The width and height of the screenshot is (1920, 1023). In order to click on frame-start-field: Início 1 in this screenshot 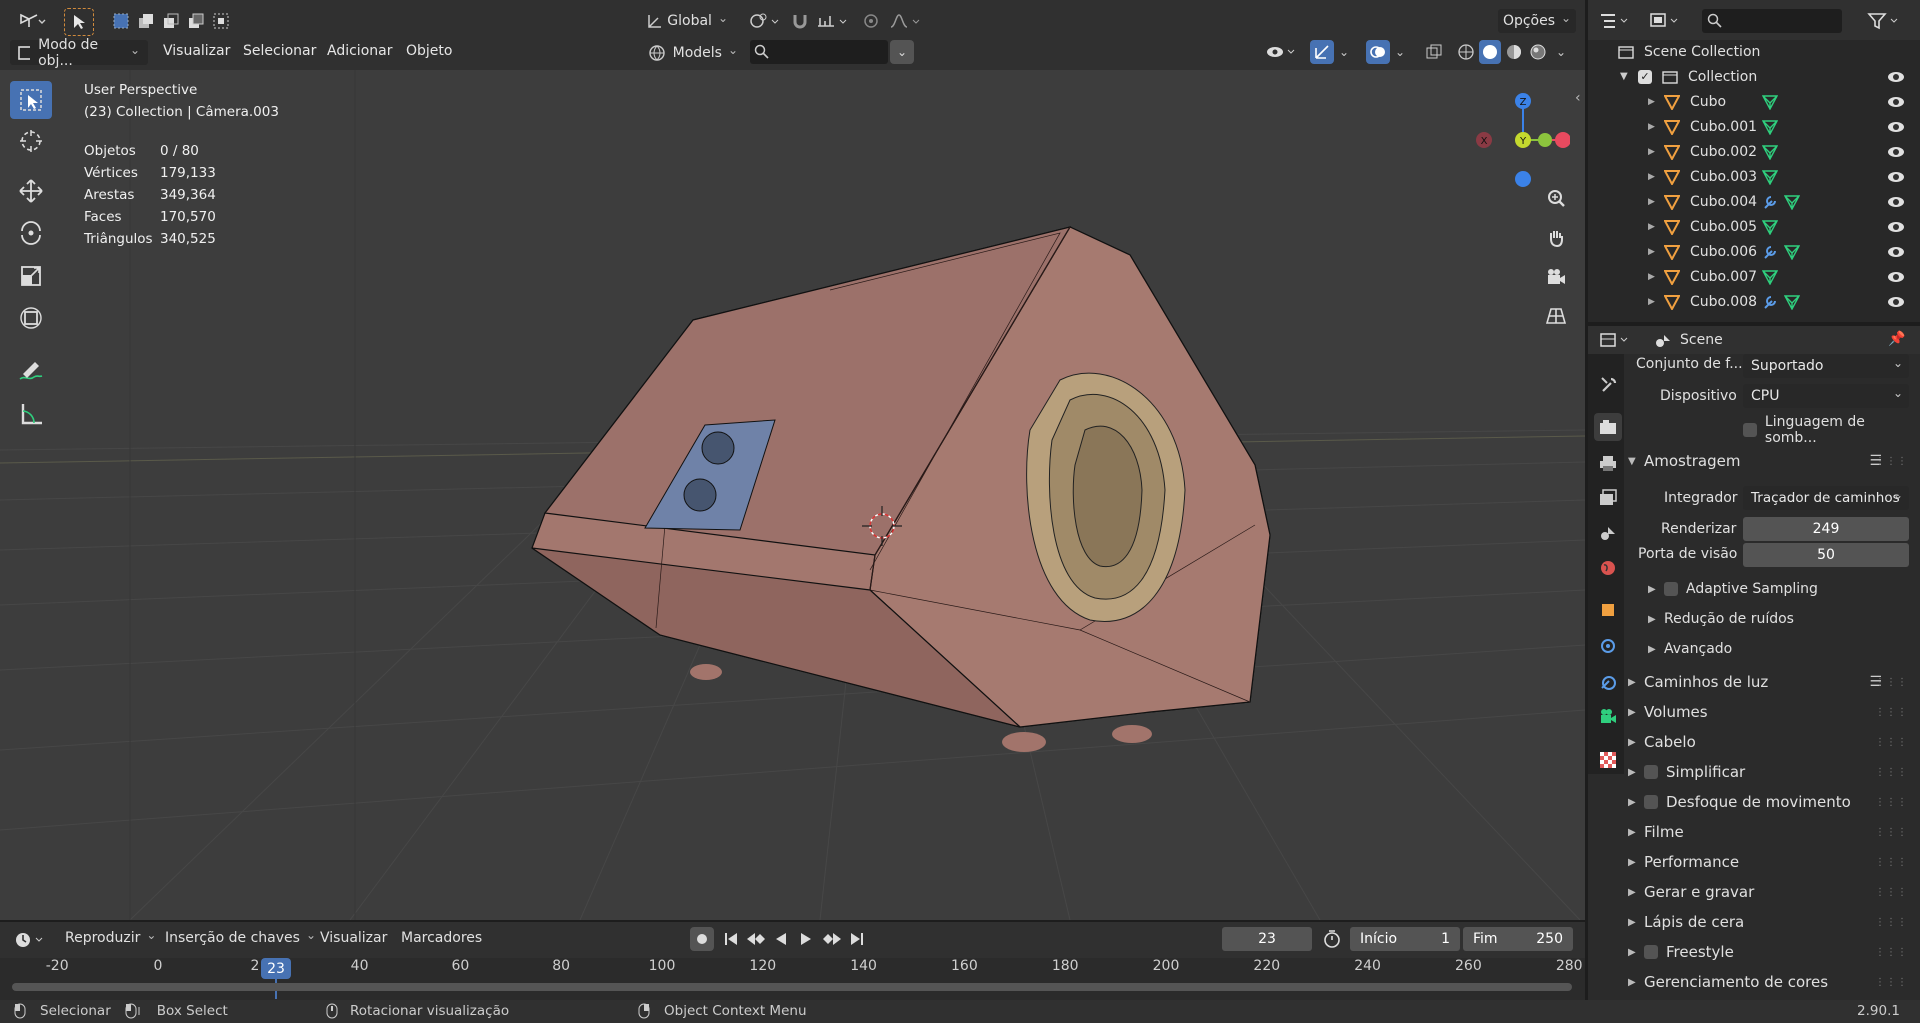, I will do `click(1405, 939)`.